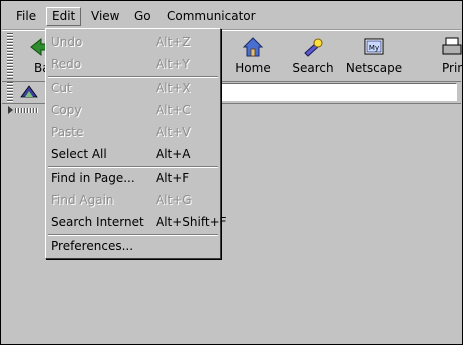 The width and height of the screenshot is (463, 345). I want to click on redo-label: Redo, so click(66, 64).